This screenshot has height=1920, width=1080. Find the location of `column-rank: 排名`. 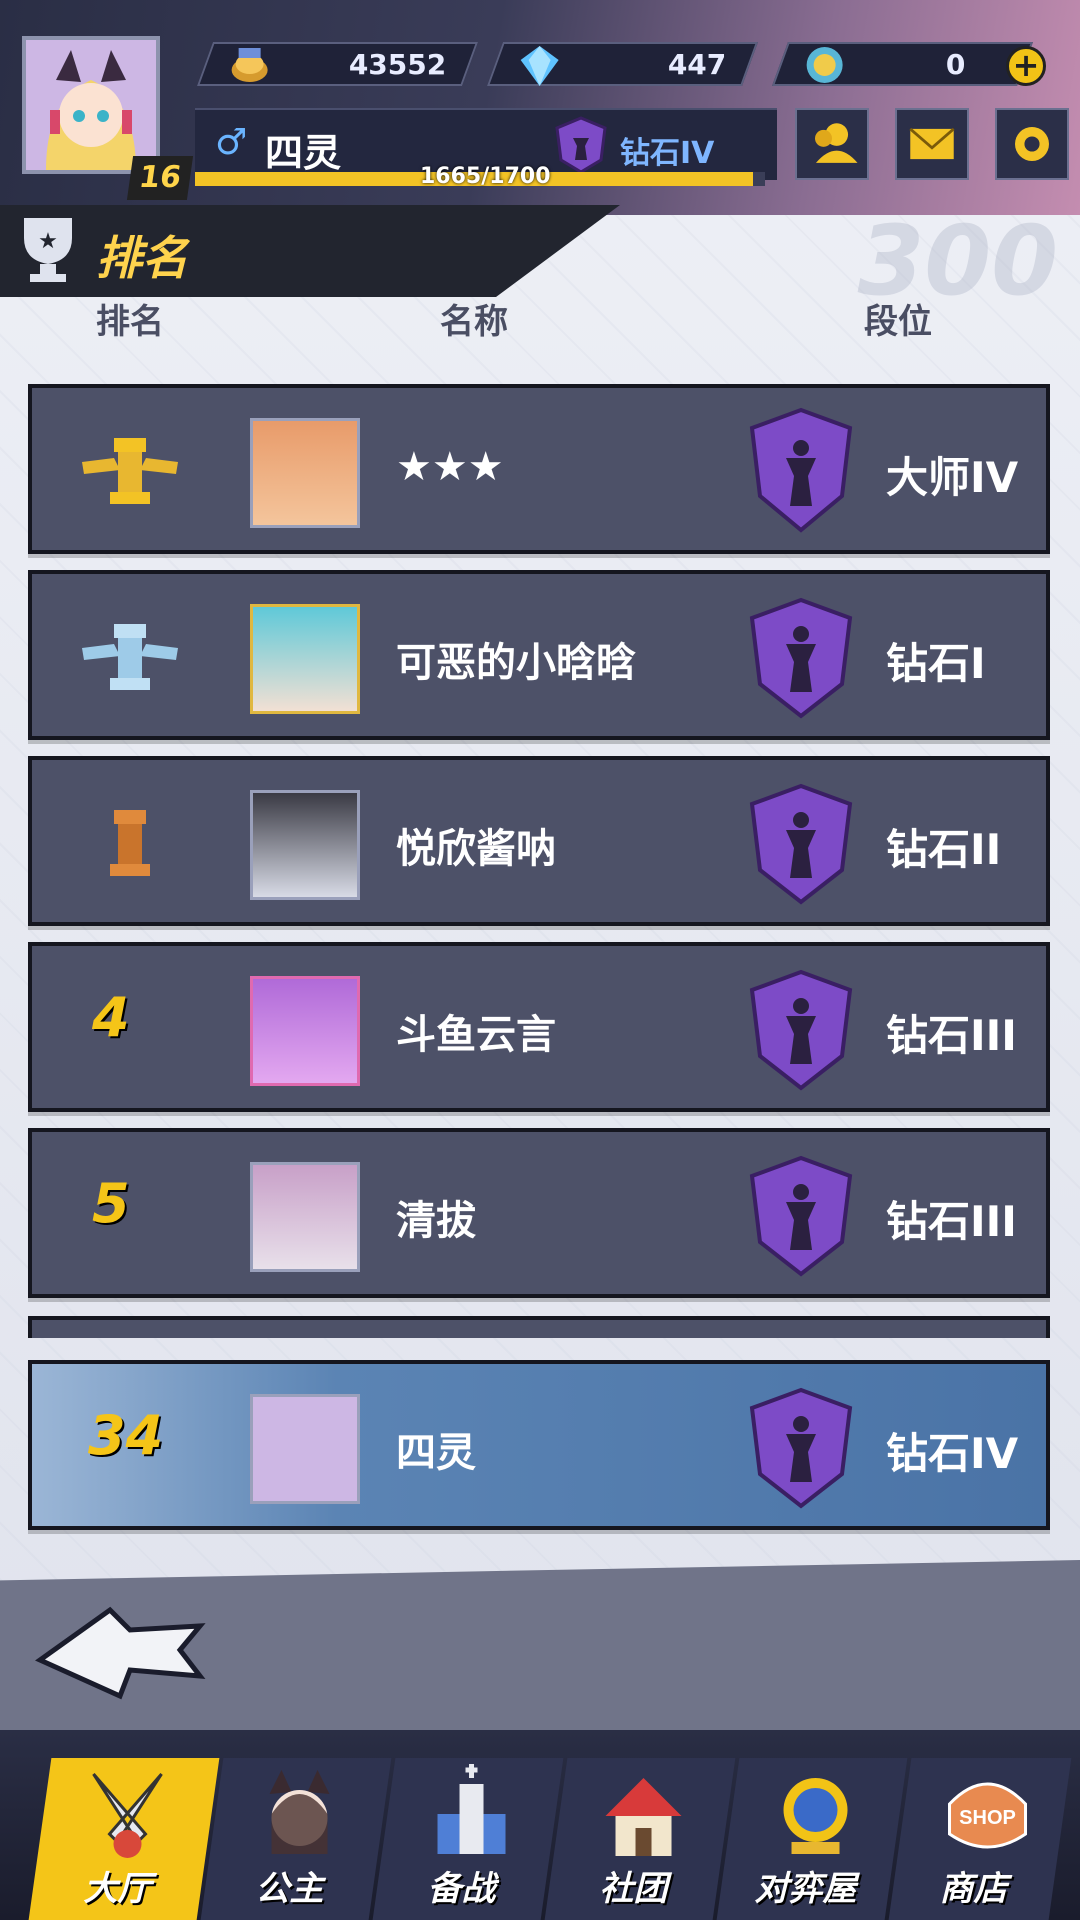

column-rank: 排名 is located at coordinates (130, 322).